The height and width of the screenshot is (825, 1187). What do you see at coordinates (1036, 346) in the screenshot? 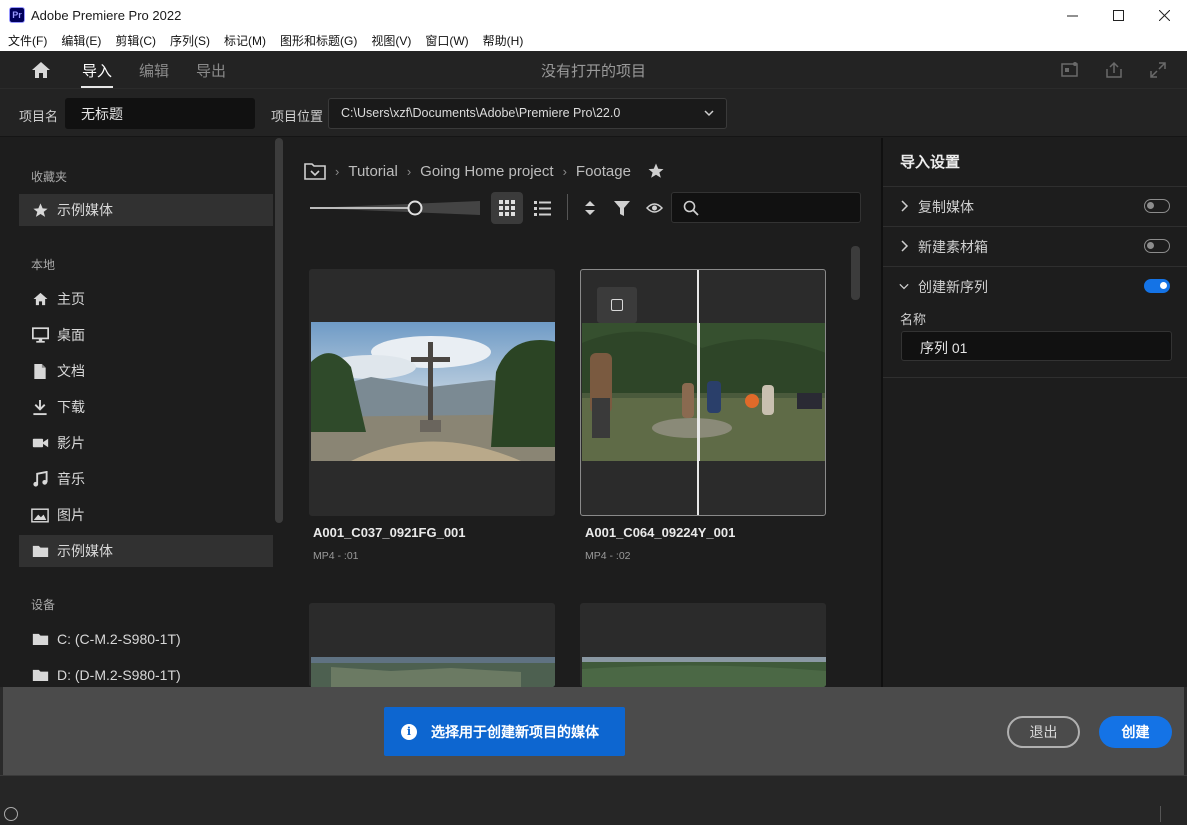
I see `sequence-name-input: 序列 01` at bounding box center [1036, 346].